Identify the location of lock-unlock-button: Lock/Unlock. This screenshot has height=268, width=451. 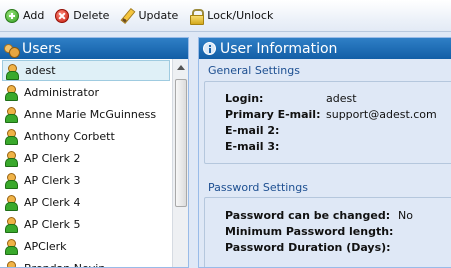
(231, 16).